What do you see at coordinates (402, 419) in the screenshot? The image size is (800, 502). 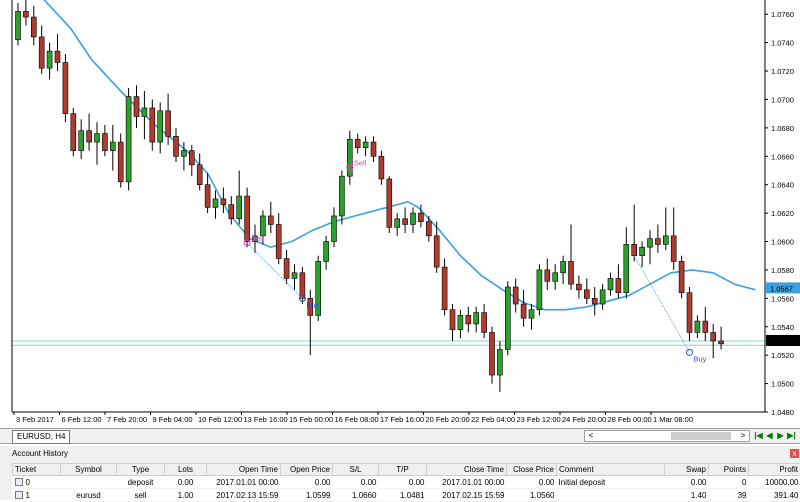 I see `time-tick-label: 17 Feb 16:00` at bounding box center [402, 419].